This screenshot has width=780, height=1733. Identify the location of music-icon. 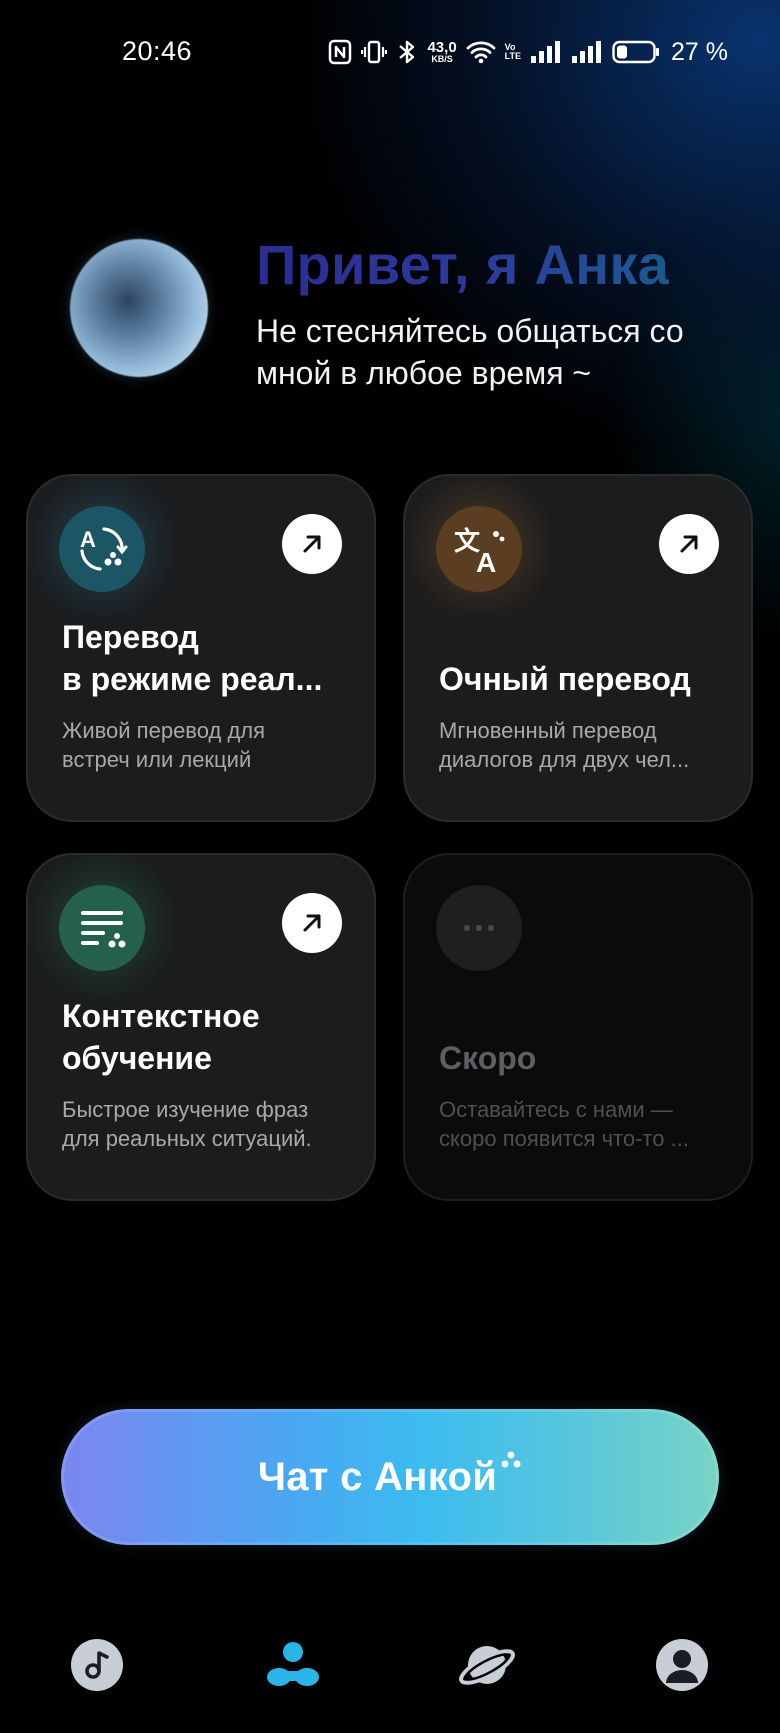
(97, 1665).